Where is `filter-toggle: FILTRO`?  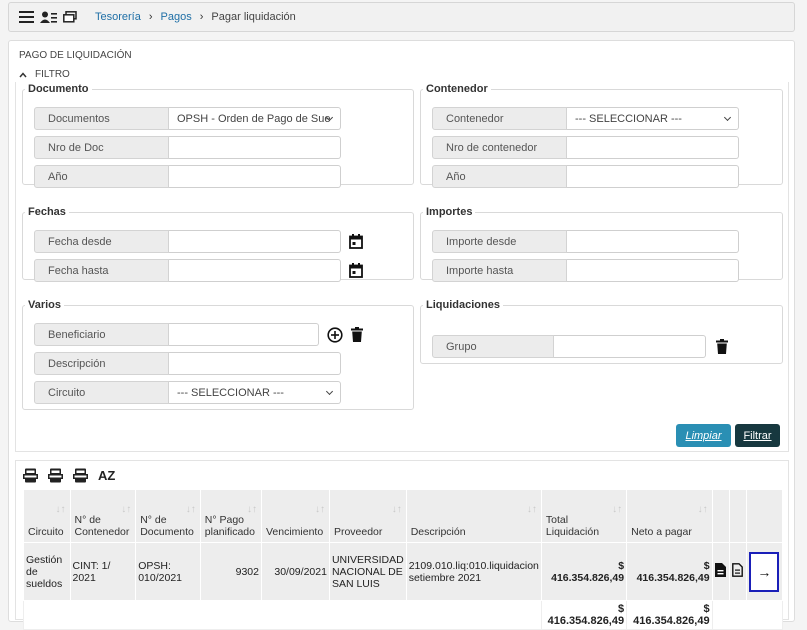
filter-toggle: FILTRO is located at coordinates (44, 74).